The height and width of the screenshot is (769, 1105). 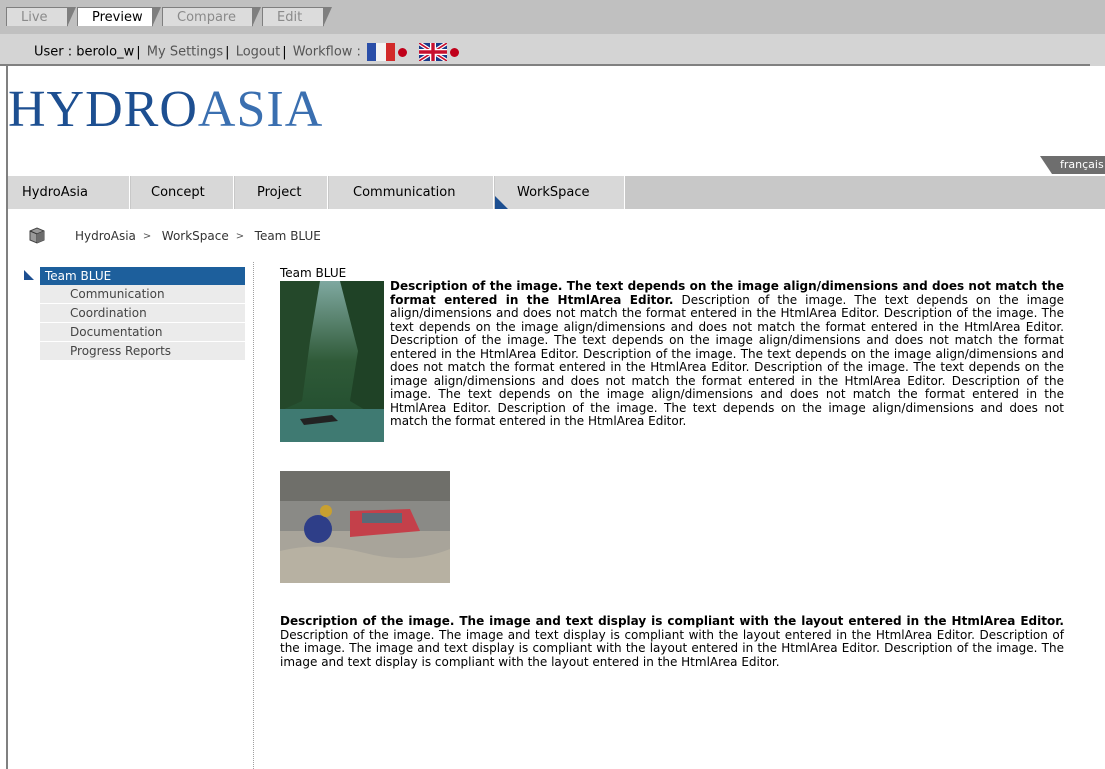 What do you see at coordinates (29, 275) in the screenshot?
I see `active-marker-icon` at bounding box center [29, 275].